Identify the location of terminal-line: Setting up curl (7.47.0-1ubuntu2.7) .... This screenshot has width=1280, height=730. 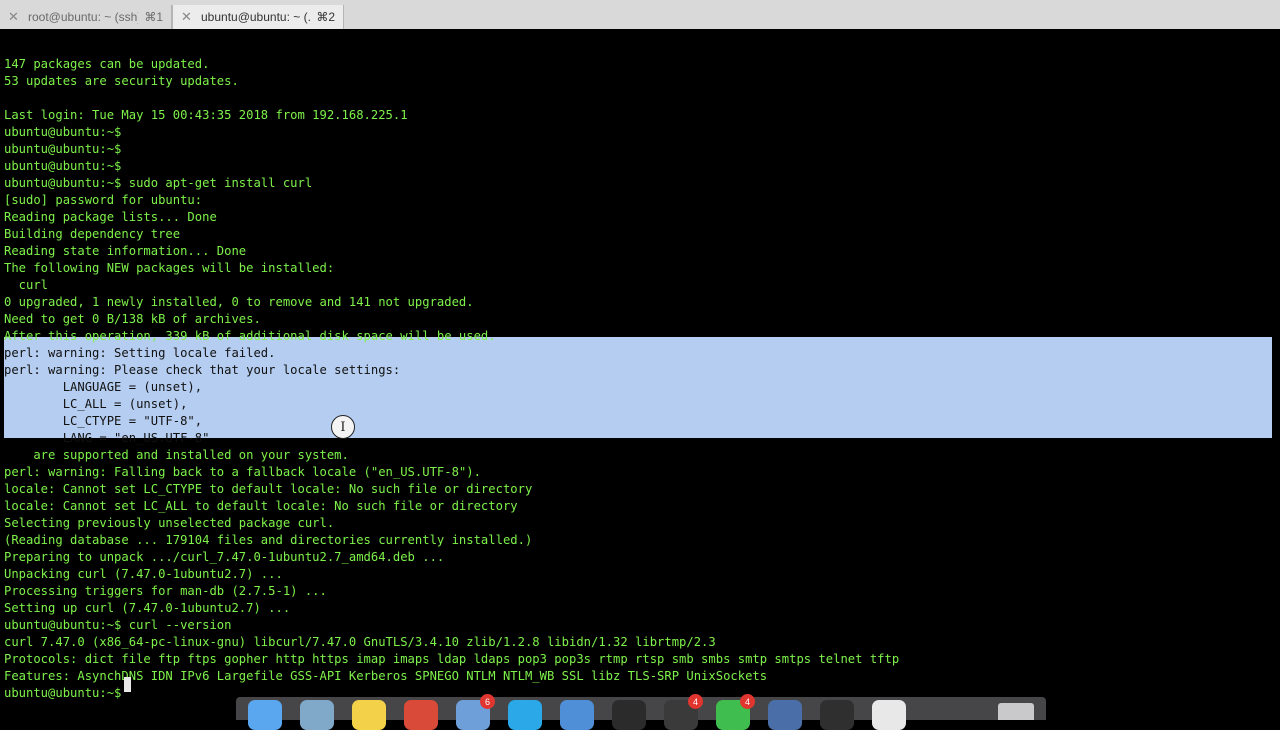
(147, 608).